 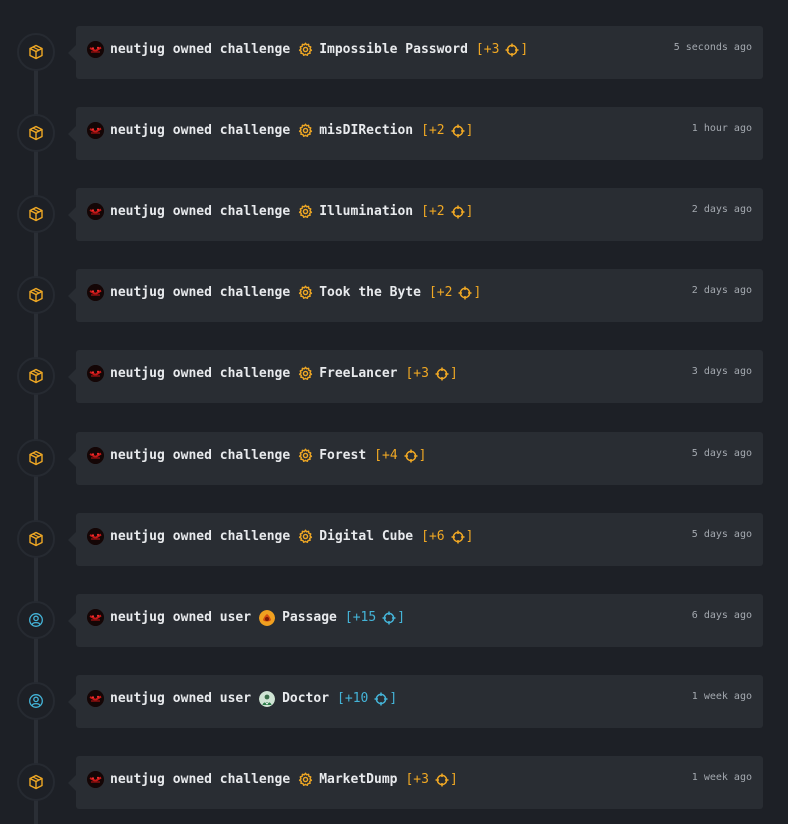 What do you see at coordinates (366, 536) in the screenshot?
I see `target-name-link: Digital Cube` at bounding box center [366, 536].